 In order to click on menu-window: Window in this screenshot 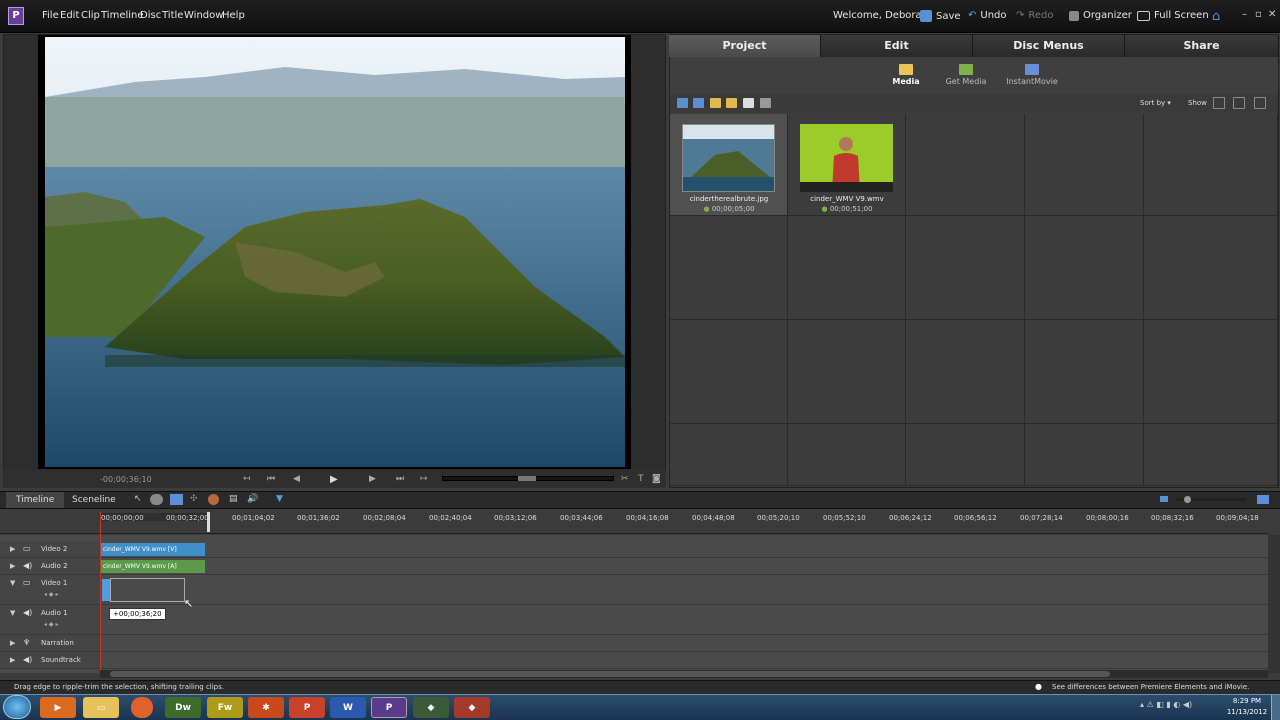, I will do `click(203, 15)`.